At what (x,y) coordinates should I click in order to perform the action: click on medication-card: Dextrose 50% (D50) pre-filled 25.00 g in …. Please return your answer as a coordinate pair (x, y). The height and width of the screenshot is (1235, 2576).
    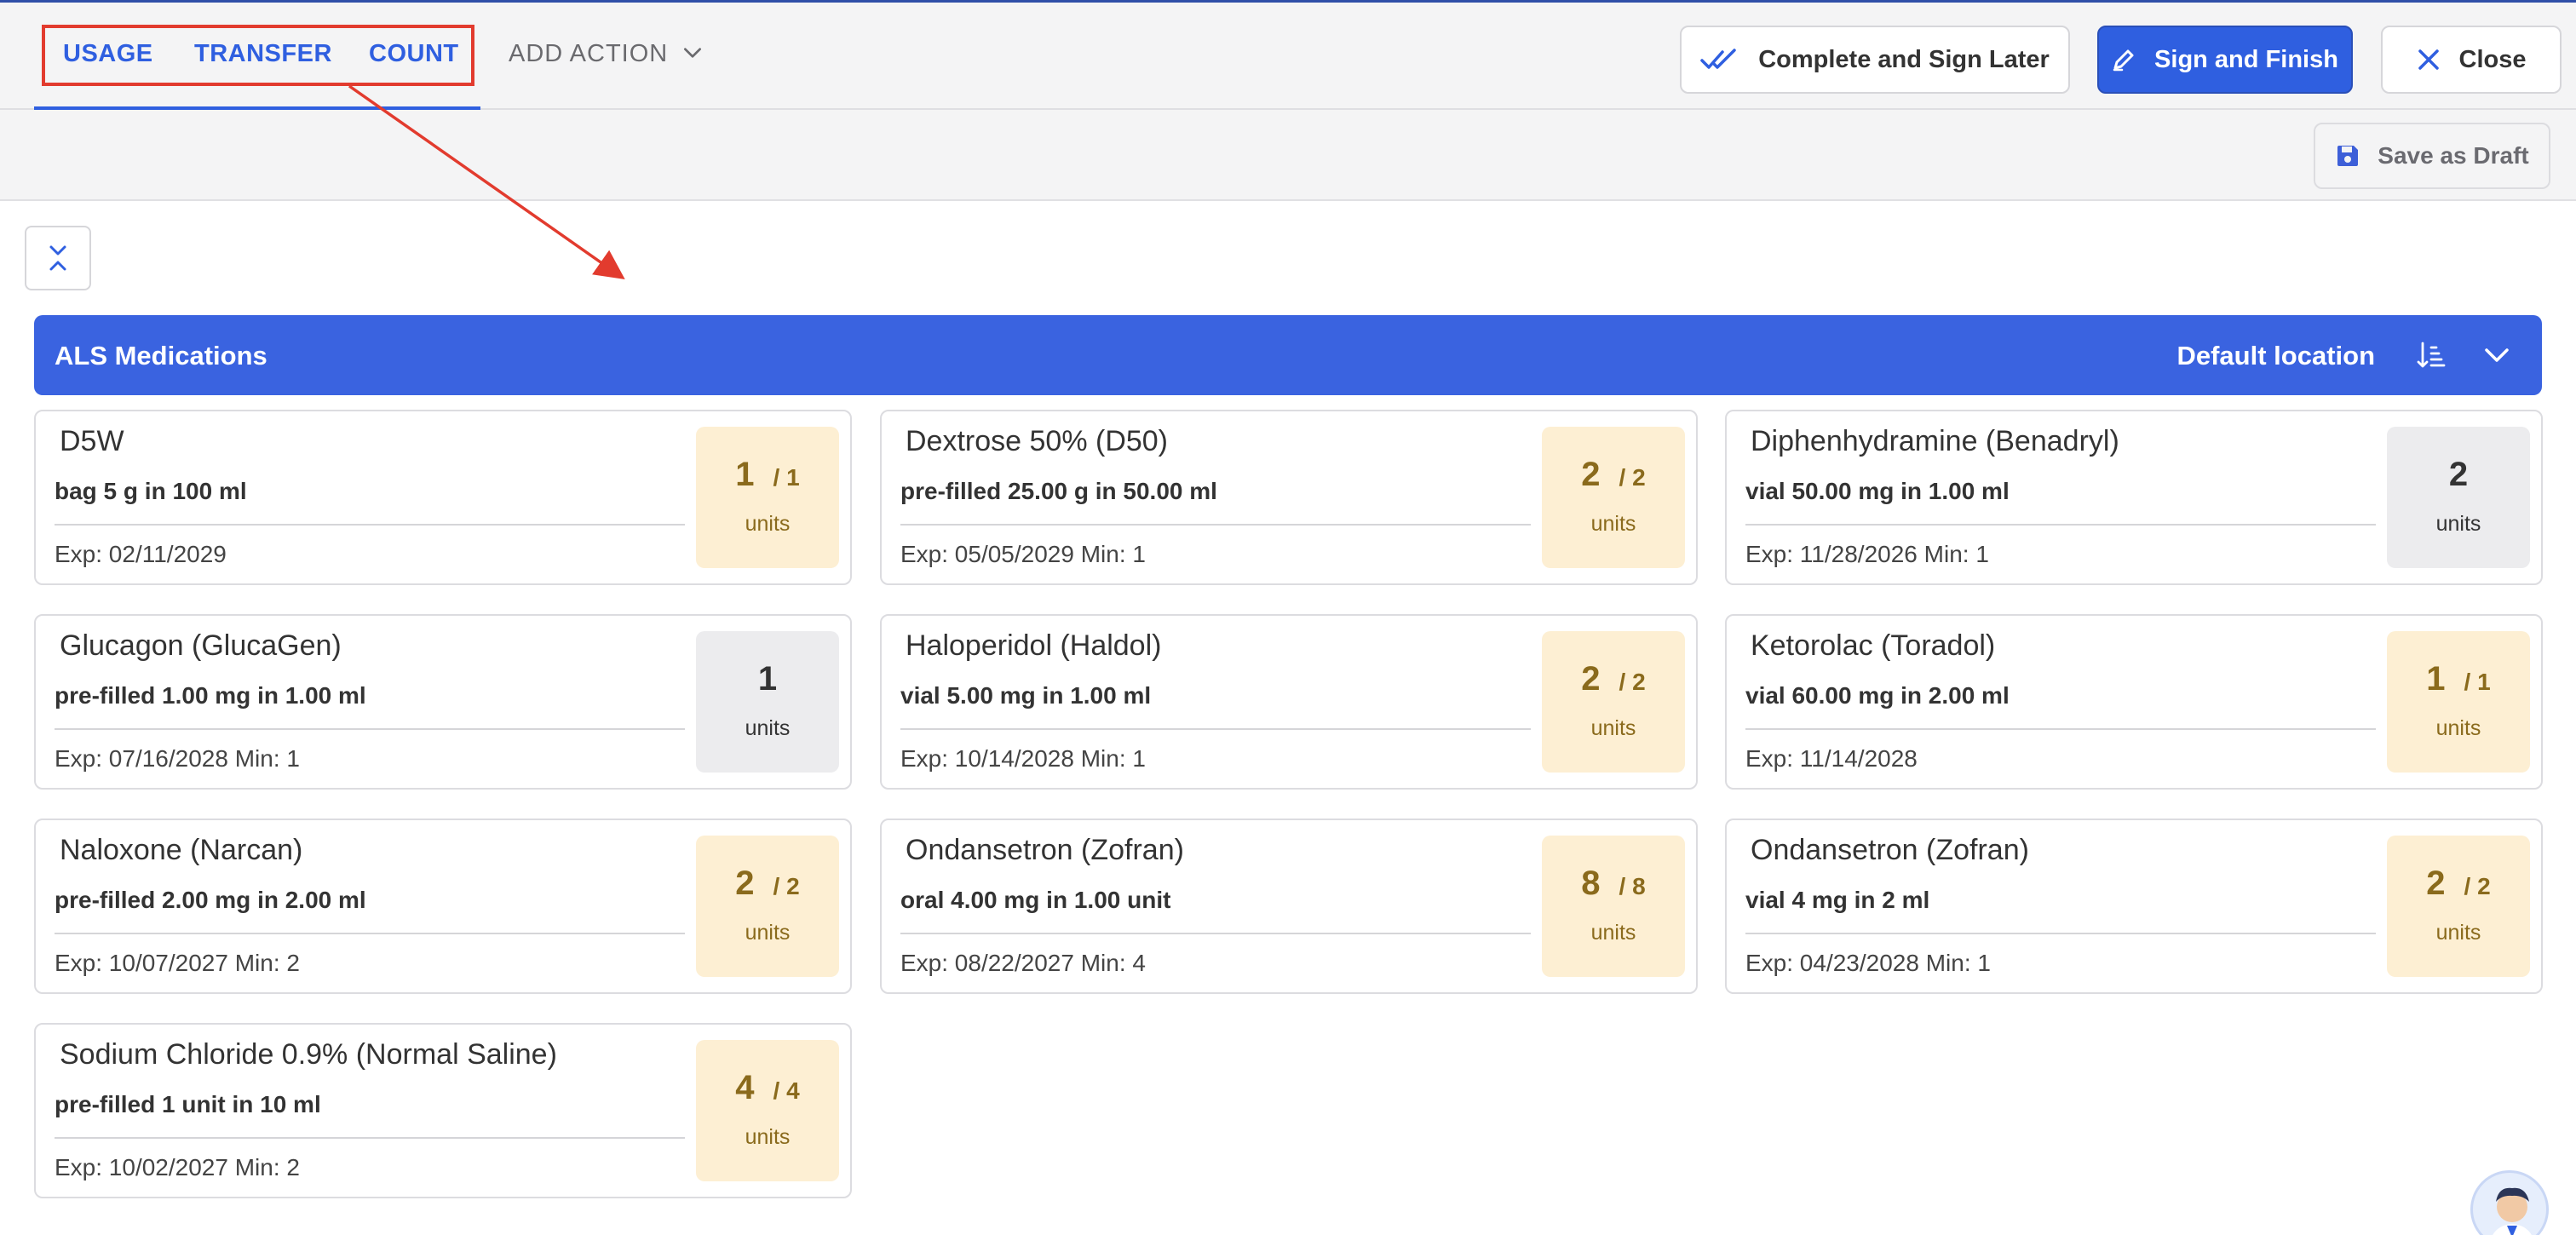
    Looking at the image, I should click on (1289, 497).